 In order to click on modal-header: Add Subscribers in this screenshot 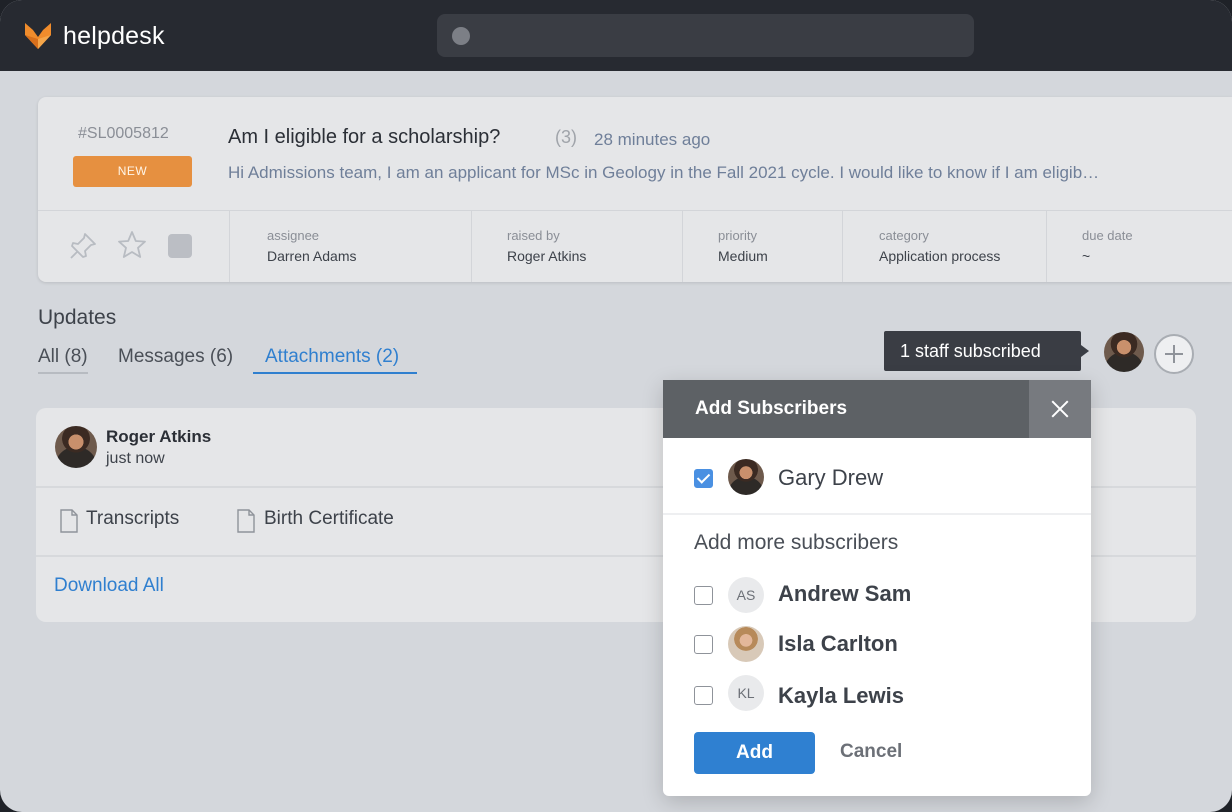, I will do `click(877, 409)`.